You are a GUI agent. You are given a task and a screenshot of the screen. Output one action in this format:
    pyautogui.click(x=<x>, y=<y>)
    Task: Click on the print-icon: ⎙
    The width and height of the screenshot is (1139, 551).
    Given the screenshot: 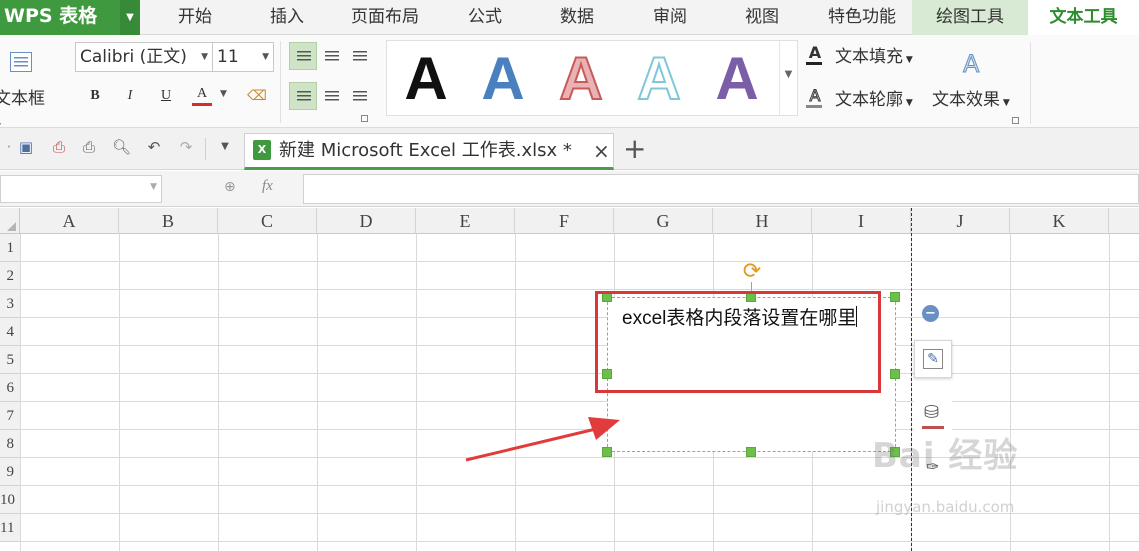 What is the action you would take?
    pyautogui.click(x=89, y=147)
    